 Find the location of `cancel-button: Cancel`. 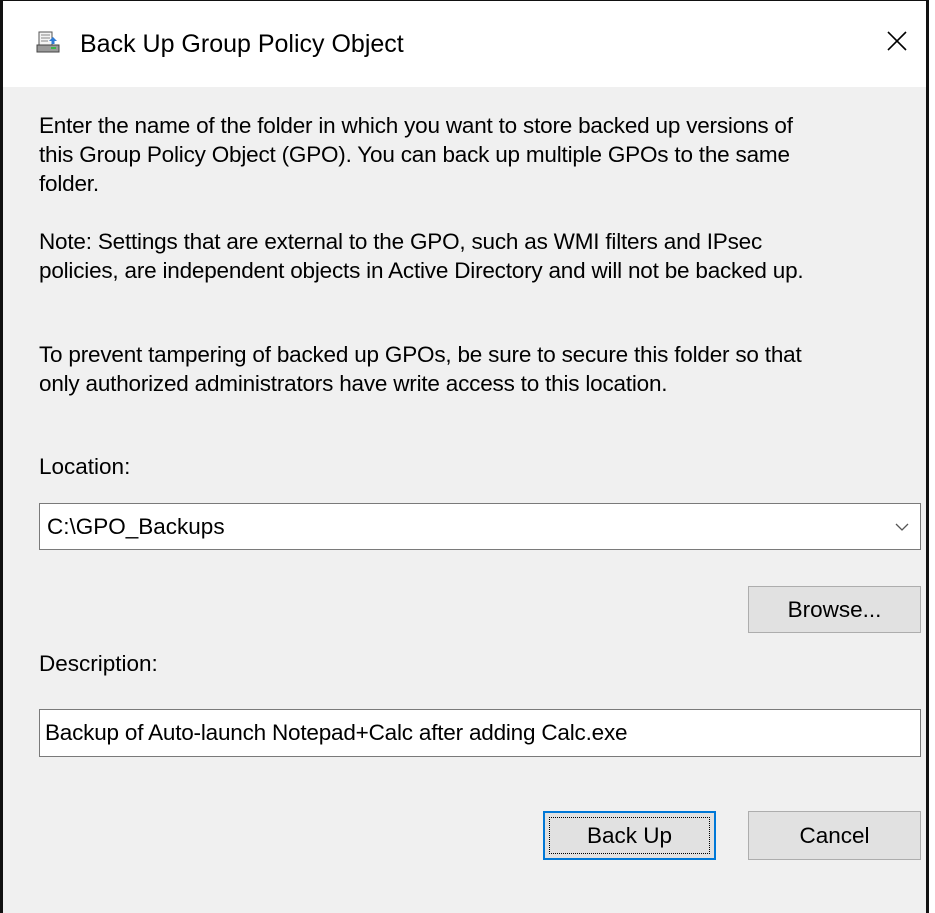

cancel-button: Cancel is located at coordinates (834, 835).